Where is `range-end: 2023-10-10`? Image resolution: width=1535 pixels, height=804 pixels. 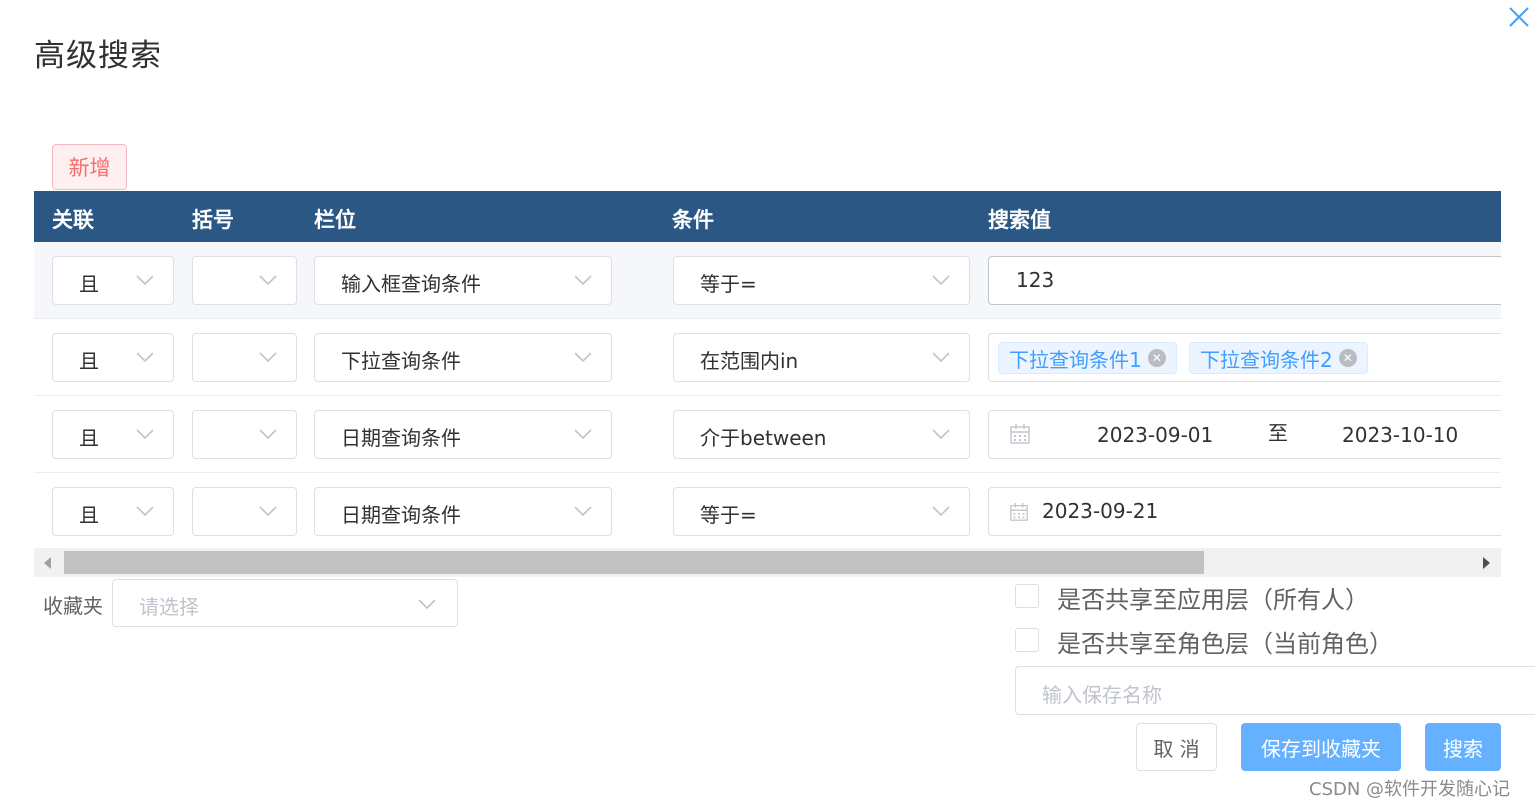
range-end: 2023-10-10 is located at coordinates (1400, 435).